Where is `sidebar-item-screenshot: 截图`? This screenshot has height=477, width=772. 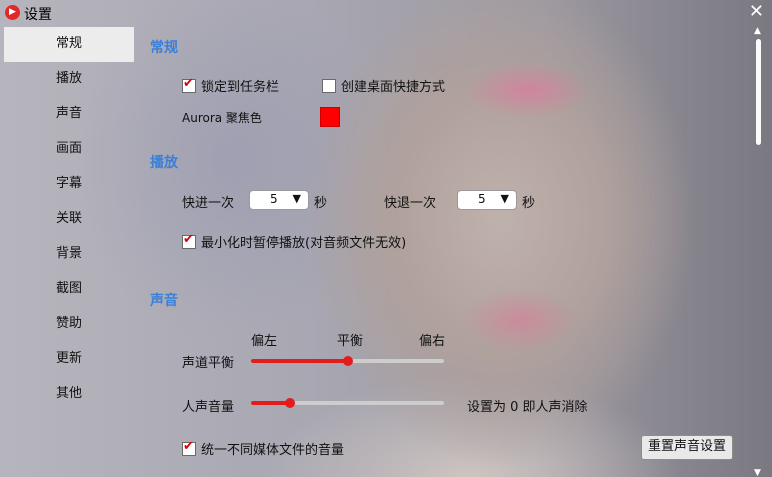 sidebar-item-screenshot: 截图 is located at coordinates (69, 289).